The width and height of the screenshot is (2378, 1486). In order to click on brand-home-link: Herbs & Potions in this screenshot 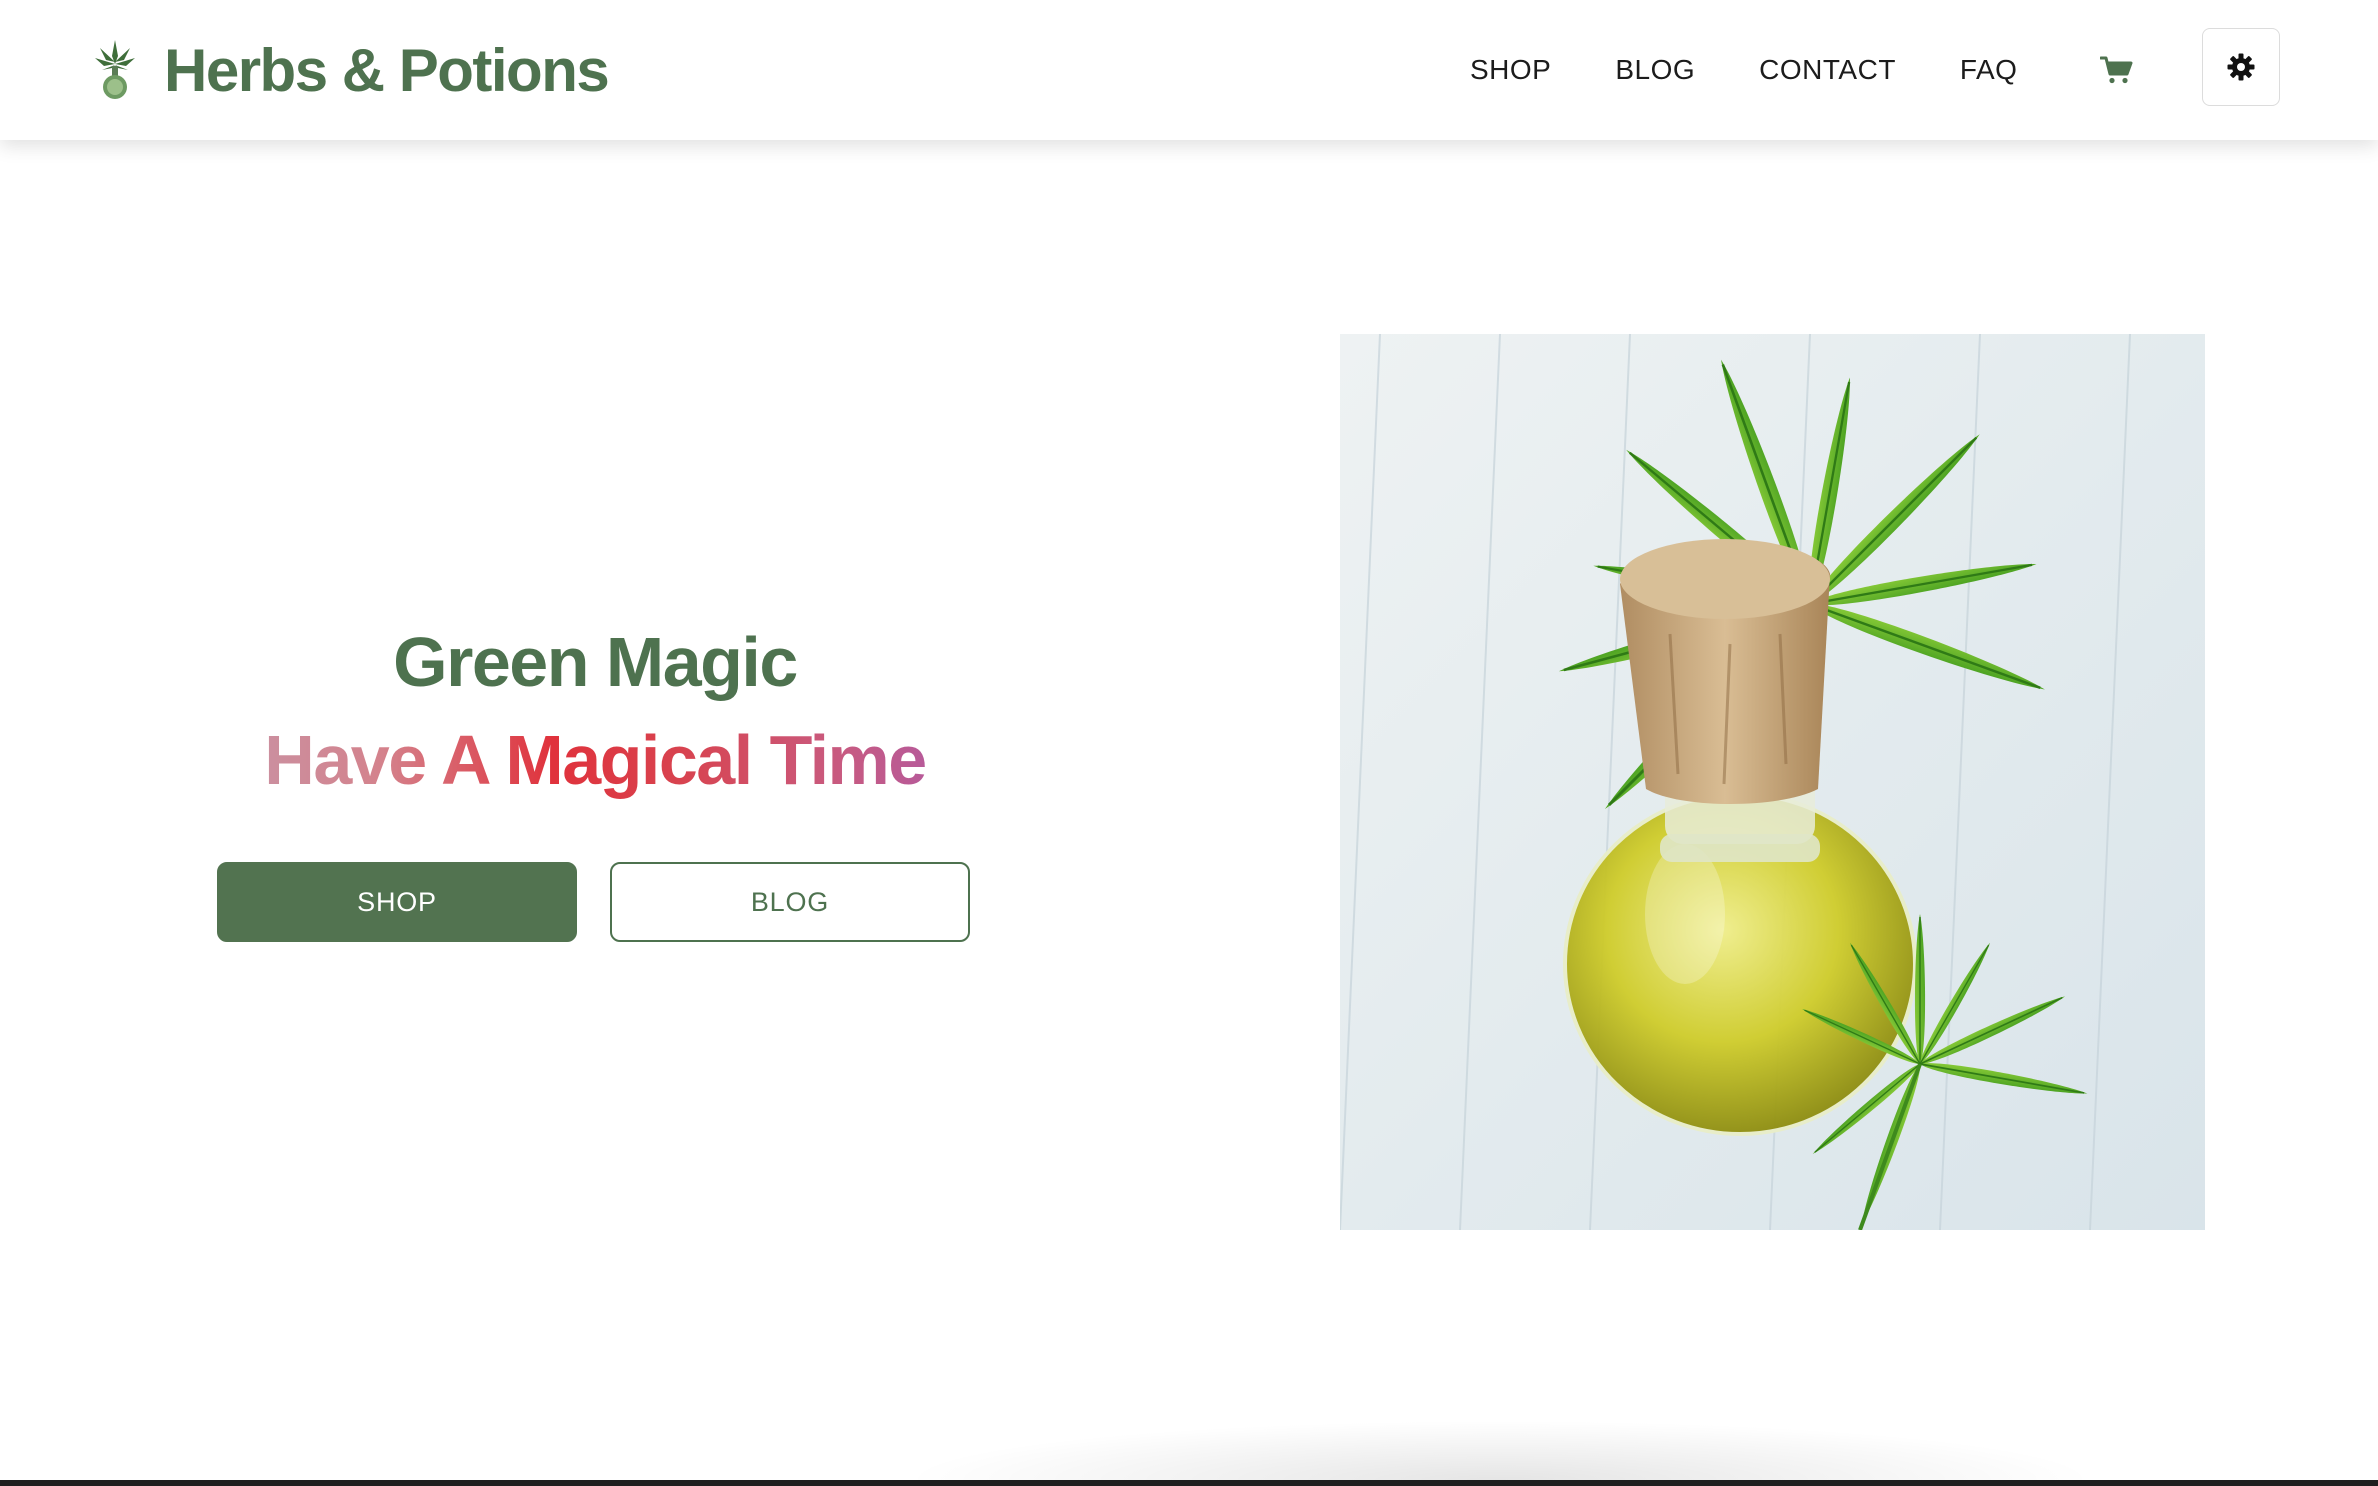, I will do `click(351, 70)`.